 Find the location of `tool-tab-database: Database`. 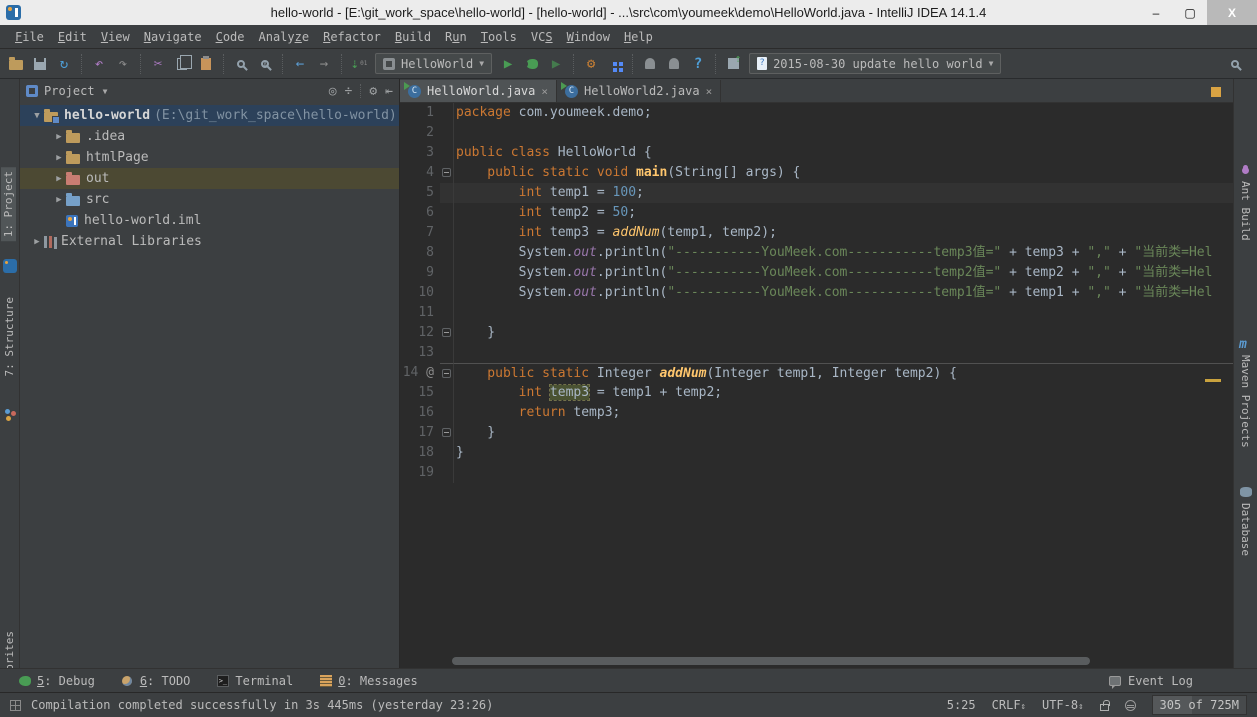

tool-tab-database: Database is located at coordinates (1245, 529).